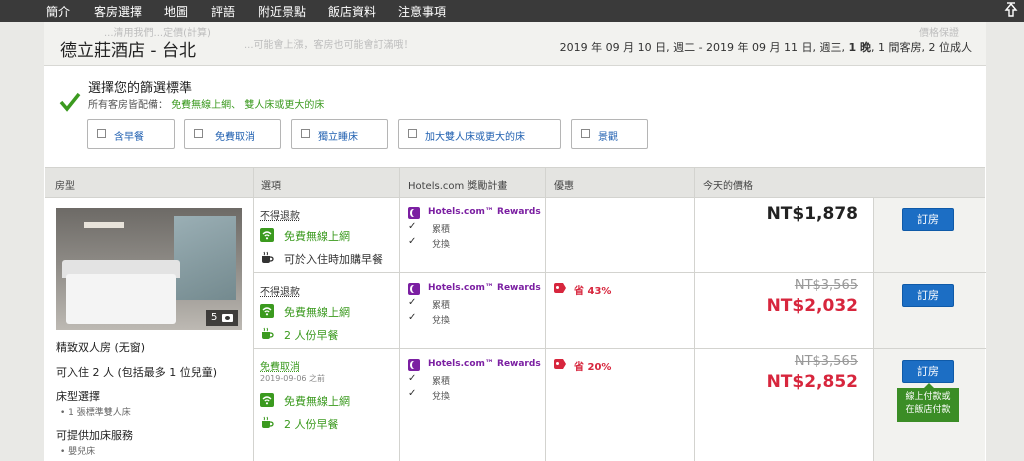 This screenshot has width=1024, height=461. I want to click on th-deals: 優惠, so click(564, 186).